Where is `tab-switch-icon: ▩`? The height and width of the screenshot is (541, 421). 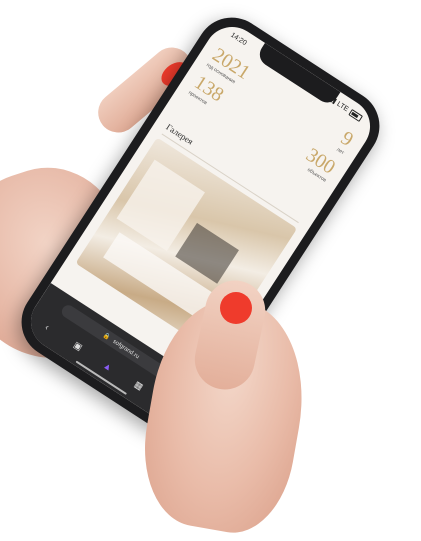 tab-switch-icon: ▩ is located at coordinates (139, 385).